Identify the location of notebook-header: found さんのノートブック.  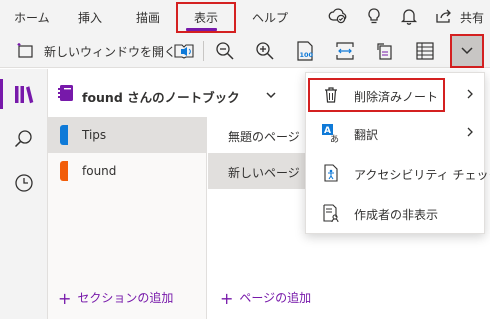
(176, 93).